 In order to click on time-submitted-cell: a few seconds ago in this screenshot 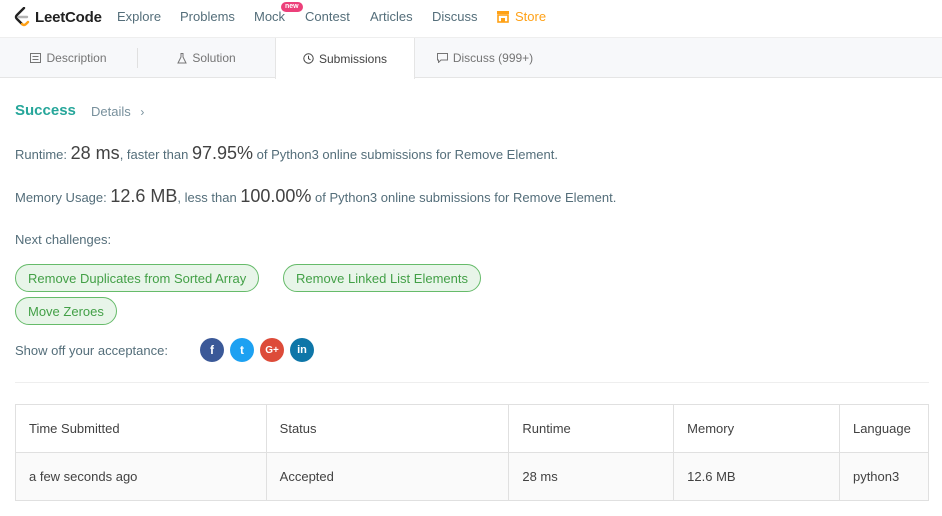, I will do `click(141, 476)`.